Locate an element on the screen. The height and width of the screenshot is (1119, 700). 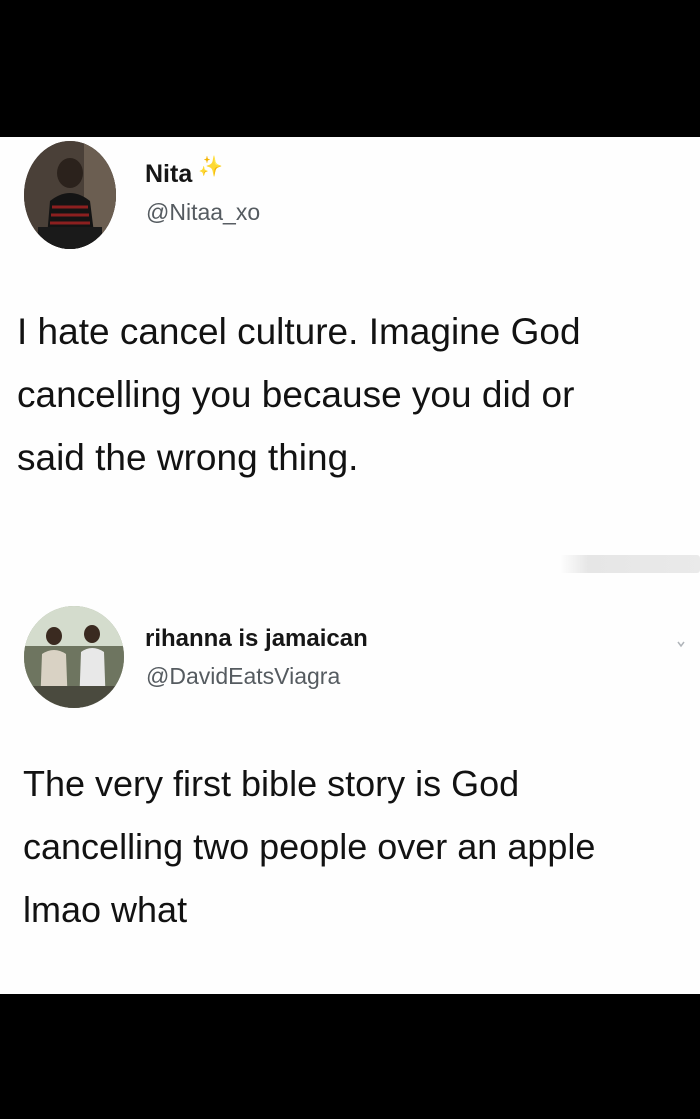
chevron-down-icon is located at coordinates (681, 642).